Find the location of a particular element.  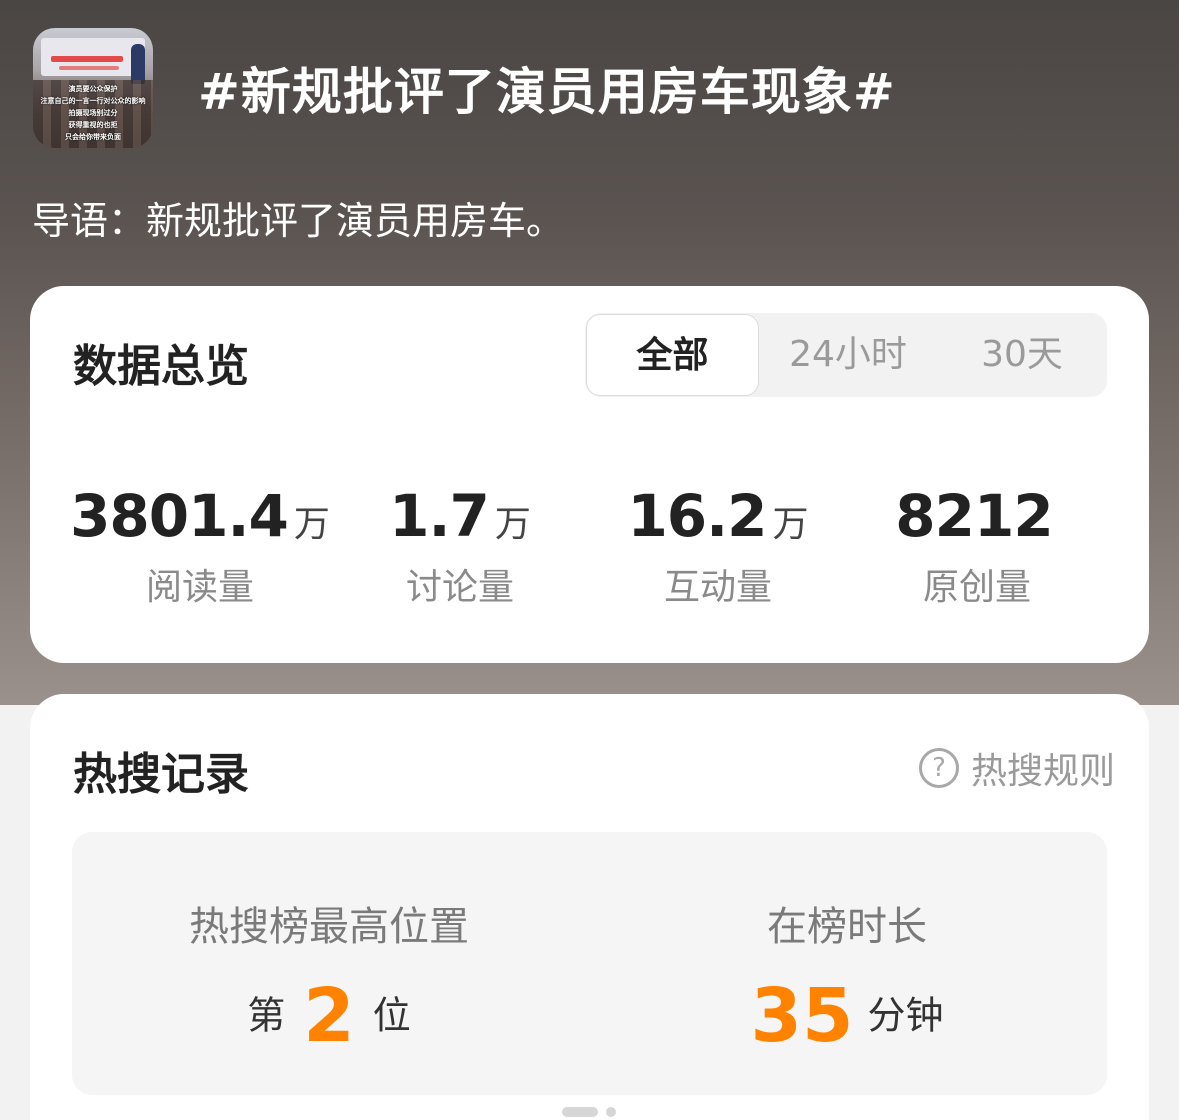

page-indicator is located at coordinates (589, 1112).